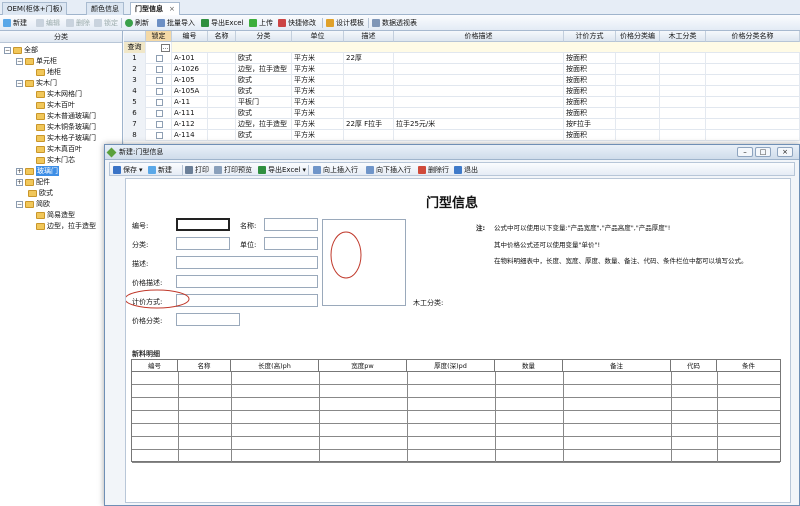 Image resolution: width=800 pixels, height=506 pixels. I want to click on save-button: 保存 ▾, so click(128, 170).